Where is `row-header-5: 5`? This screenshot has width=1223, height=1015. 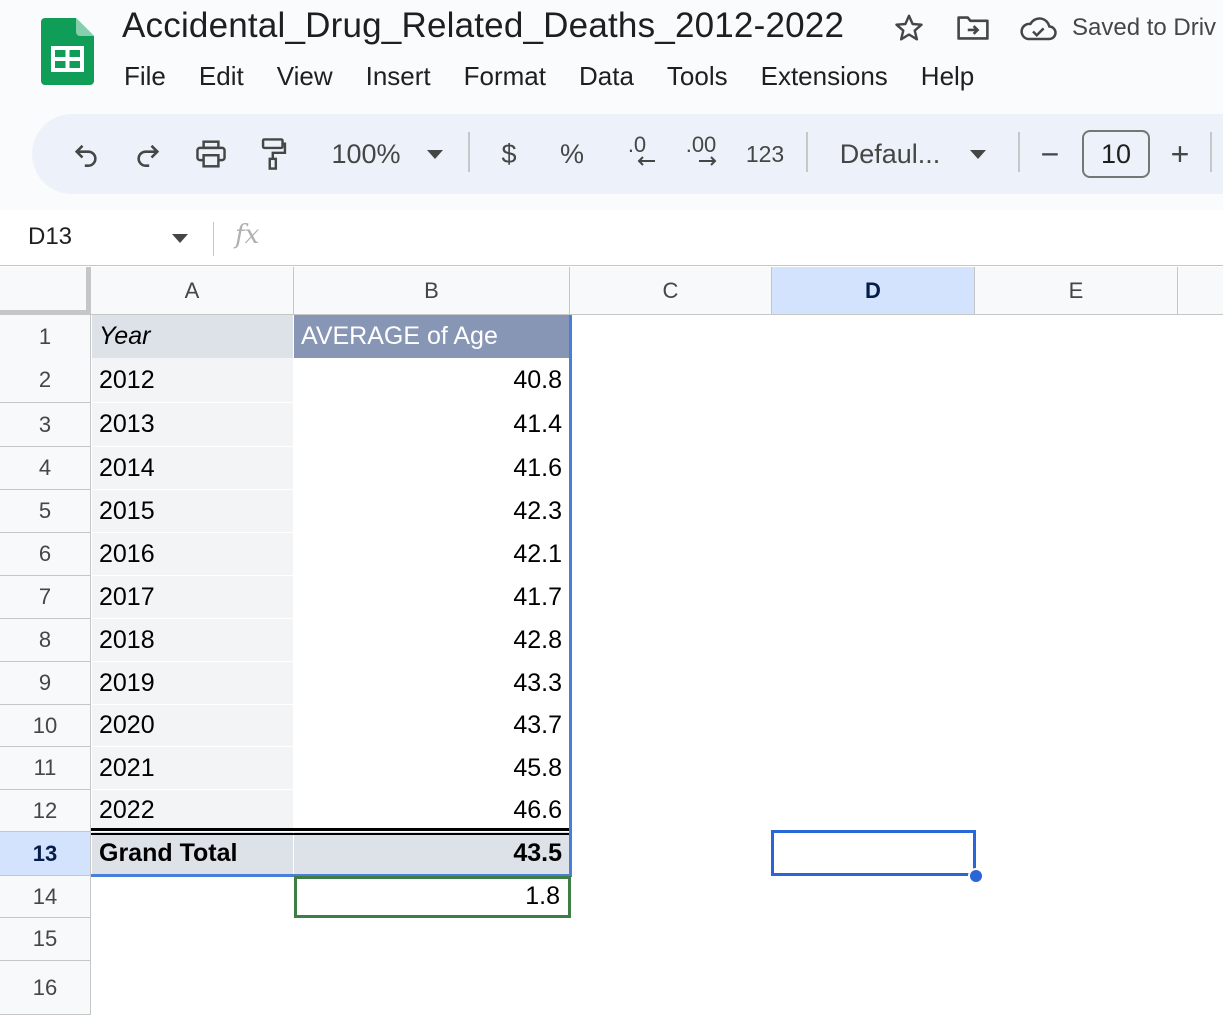 row-header-5: 5 is located at coordinates (45, 511).